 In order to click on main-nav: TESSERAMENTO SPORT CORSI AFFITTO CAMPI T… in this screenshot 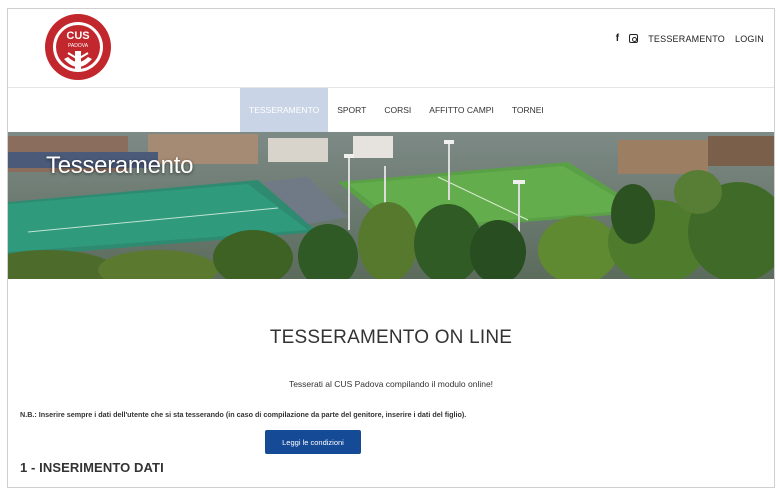, I will do `click(396, 110)`.